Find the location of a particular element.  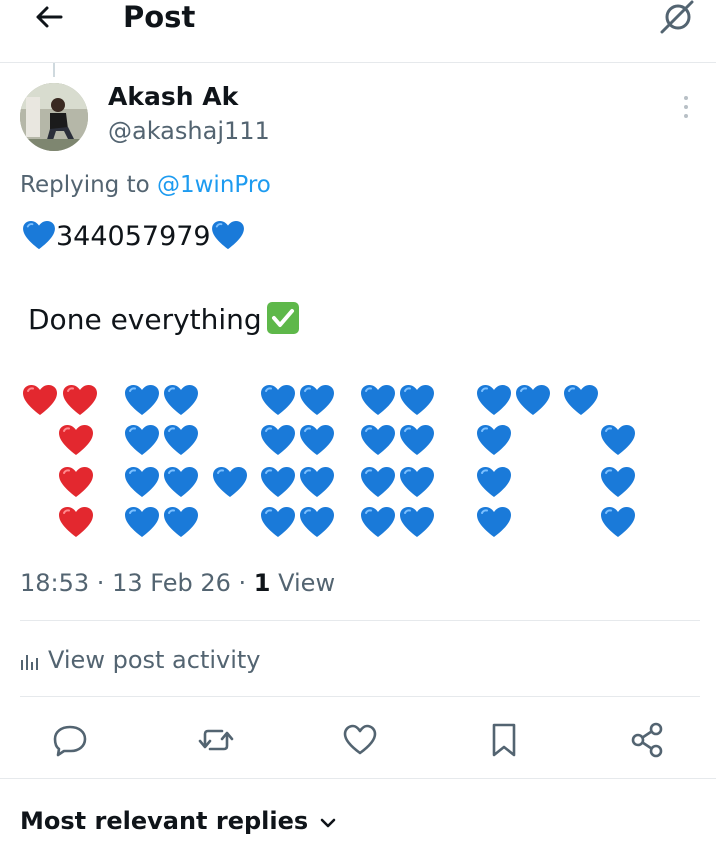

author-handle: @akashaj111 is located at coordinates (189, 131).